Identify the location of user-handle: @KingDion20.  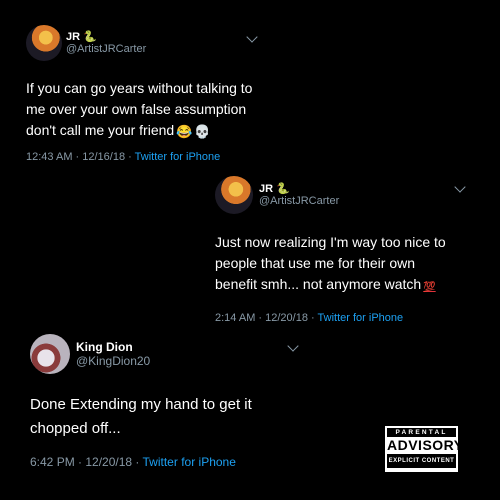
(113, 361).